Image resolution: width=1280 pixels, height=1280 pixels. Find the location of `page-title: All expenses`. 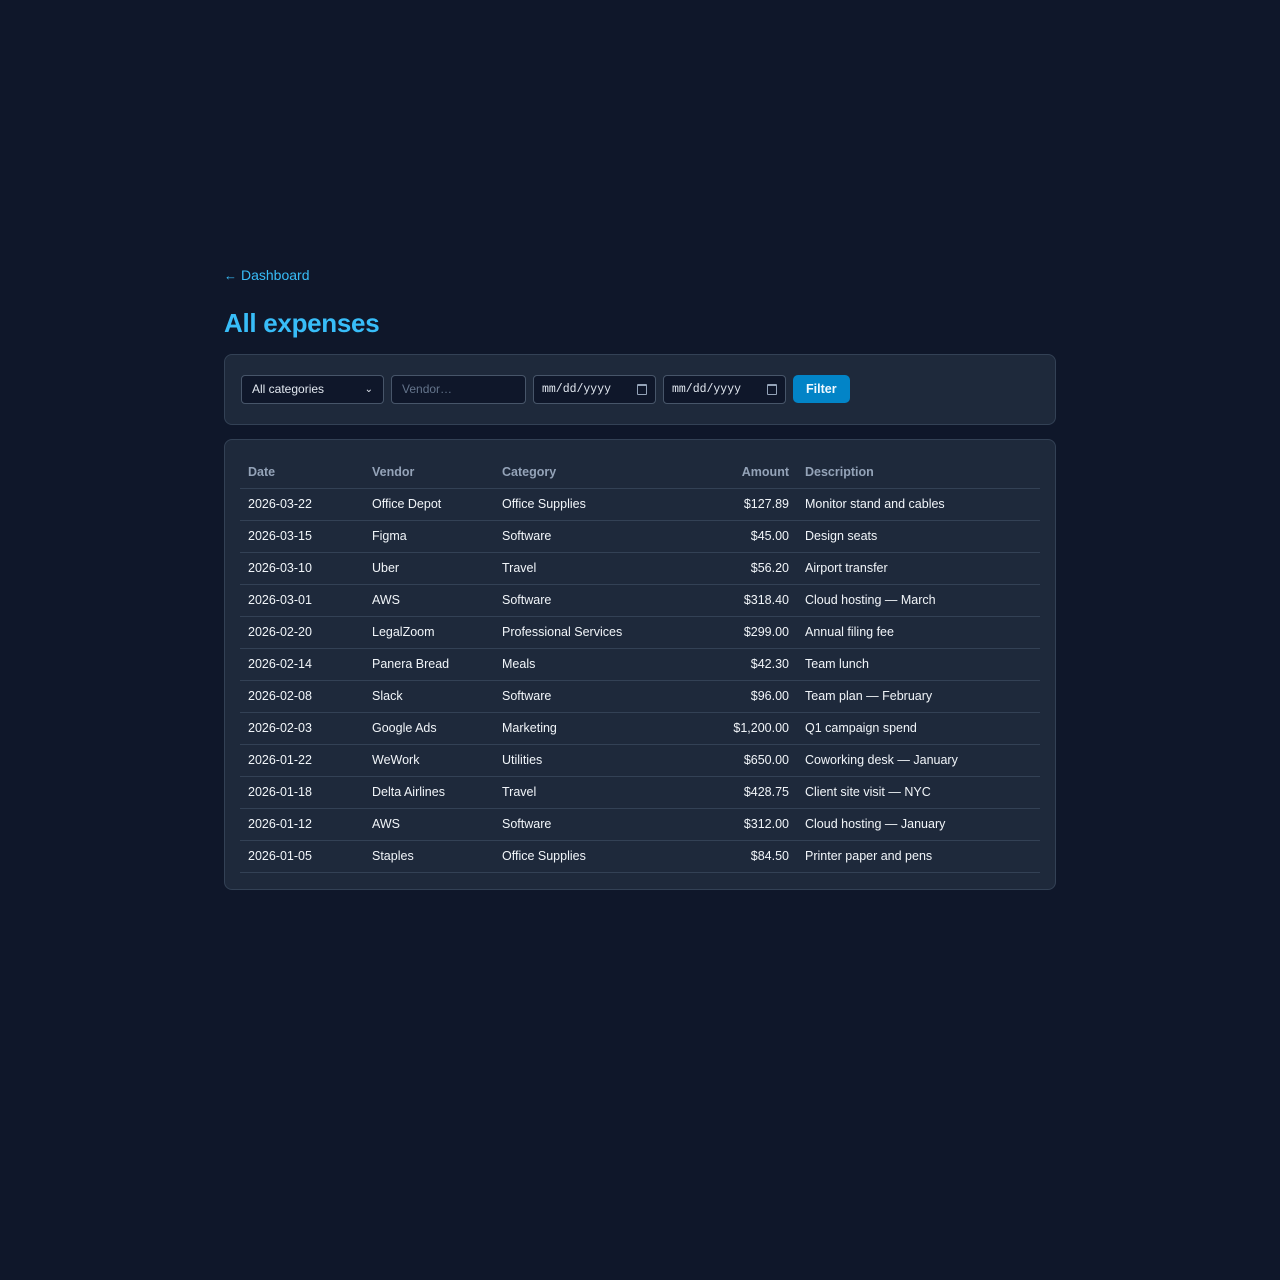

page-title: All expenses is located at coordinates (302, 322).